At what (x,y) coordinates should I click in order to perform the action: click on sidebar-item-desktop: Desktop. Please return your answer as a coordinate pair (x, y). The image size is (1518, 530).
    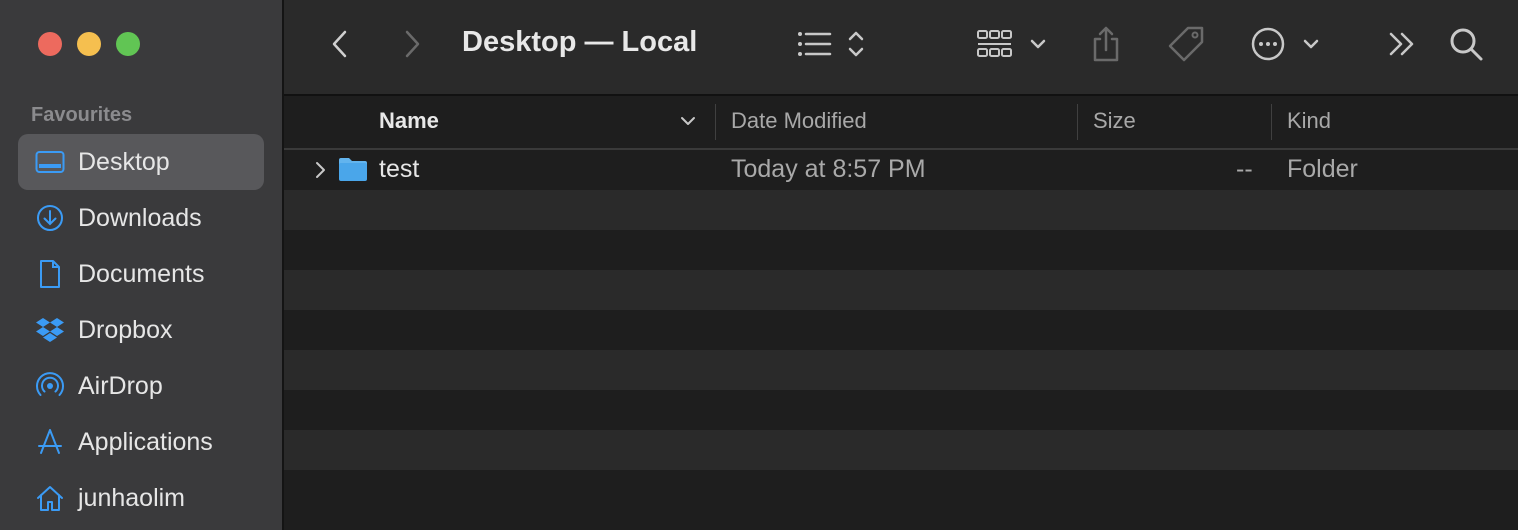
    Looking at the image, I should click on (141, 162).